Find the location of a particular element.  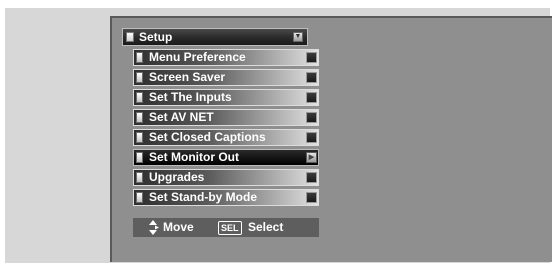

menu-item-label: Screen Saver is located at coordinates (187, 77).